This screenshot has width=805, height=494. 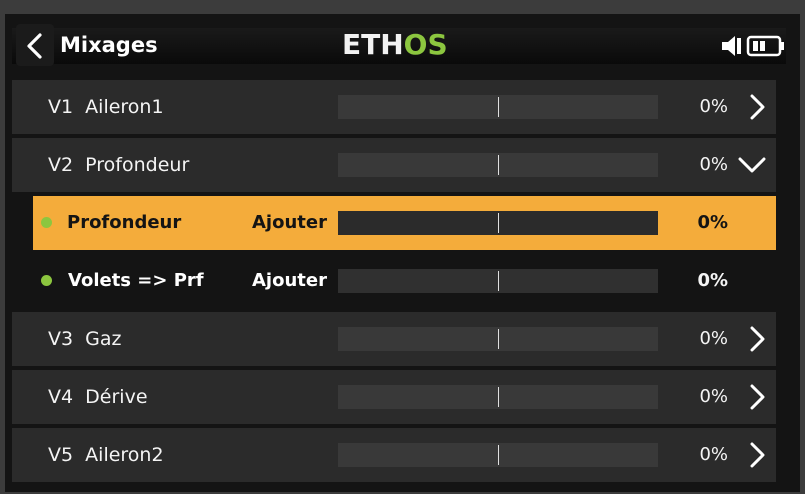 I want to click on mix-line-profondeur: Profondeur Ajouter 0%, so click(x=404, y=223).